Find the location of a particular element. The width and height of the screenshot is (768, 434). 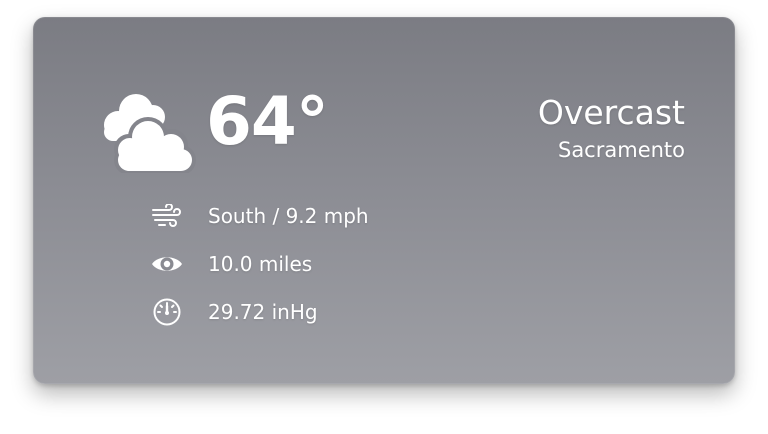

pressure-row: 29.72 inHg is located at coordinates (234, 312).